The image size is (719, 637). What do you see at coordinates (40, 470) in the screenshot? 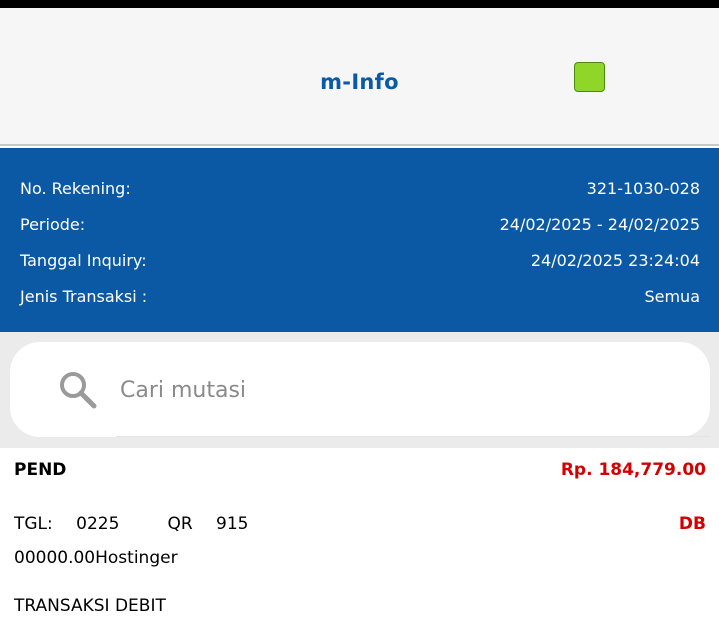
I see `transaction-status: PEND` at bounding box center [40, 470].